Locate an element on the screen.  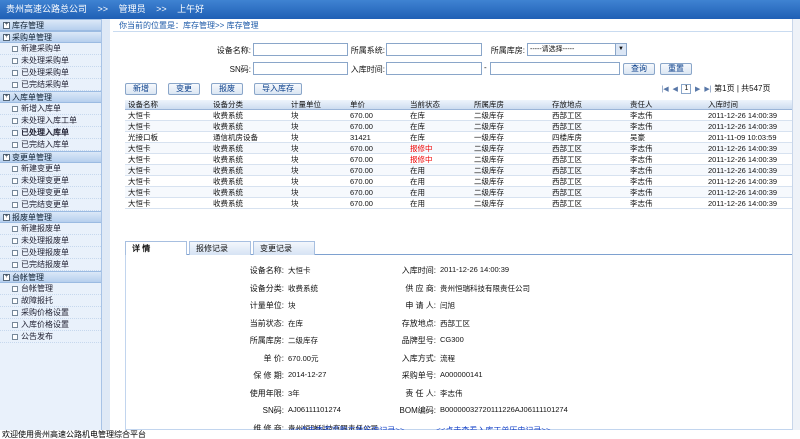
system-input is located at coordinates (434, 49).